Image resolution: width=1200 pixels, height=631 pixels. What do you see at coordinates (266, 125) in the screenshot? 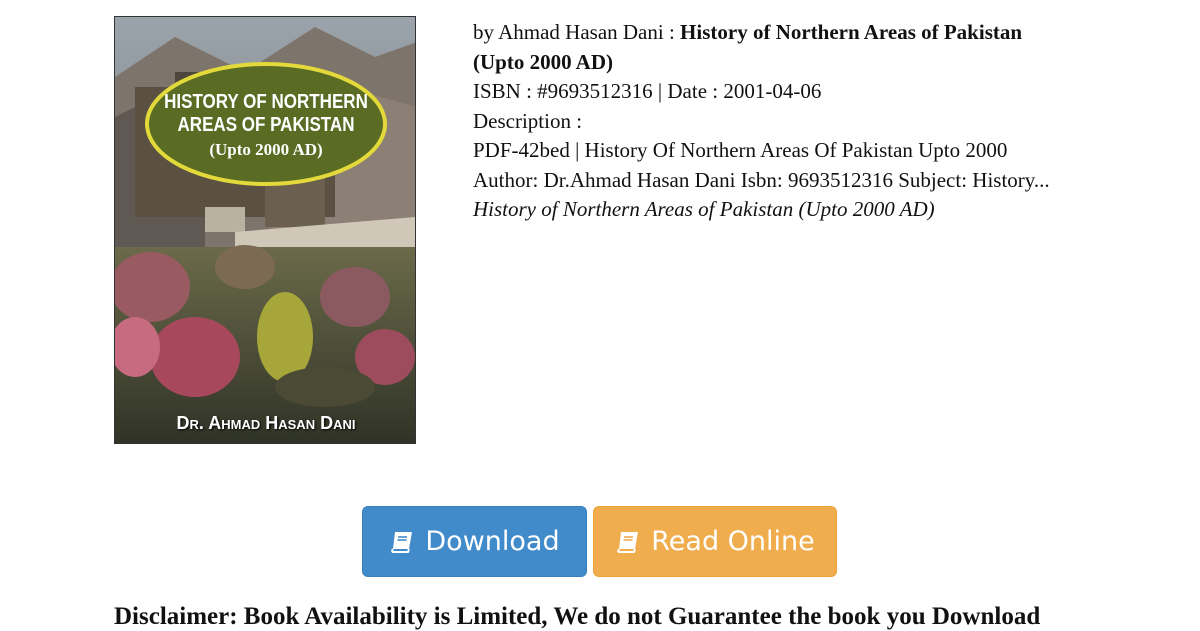
I see `cover-title-line2: AREAS OF PAKISTAN` at bounding box center [266, 125].